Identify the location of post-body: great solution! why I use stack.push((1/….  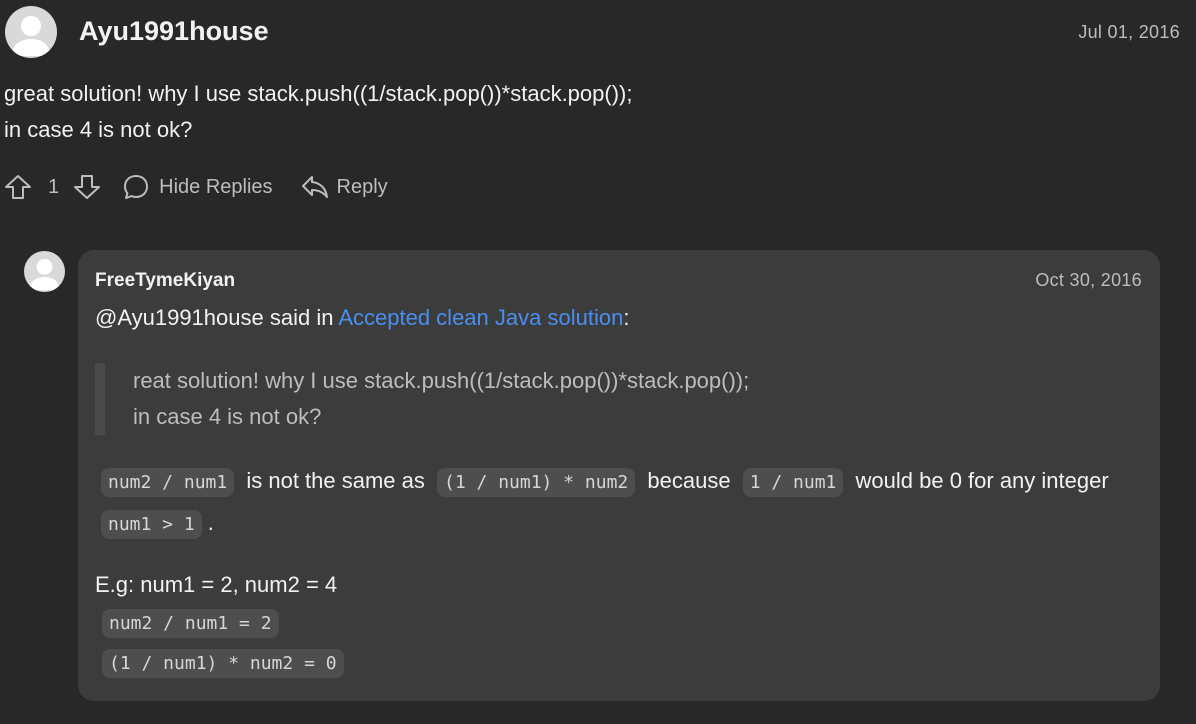
(318, 112).